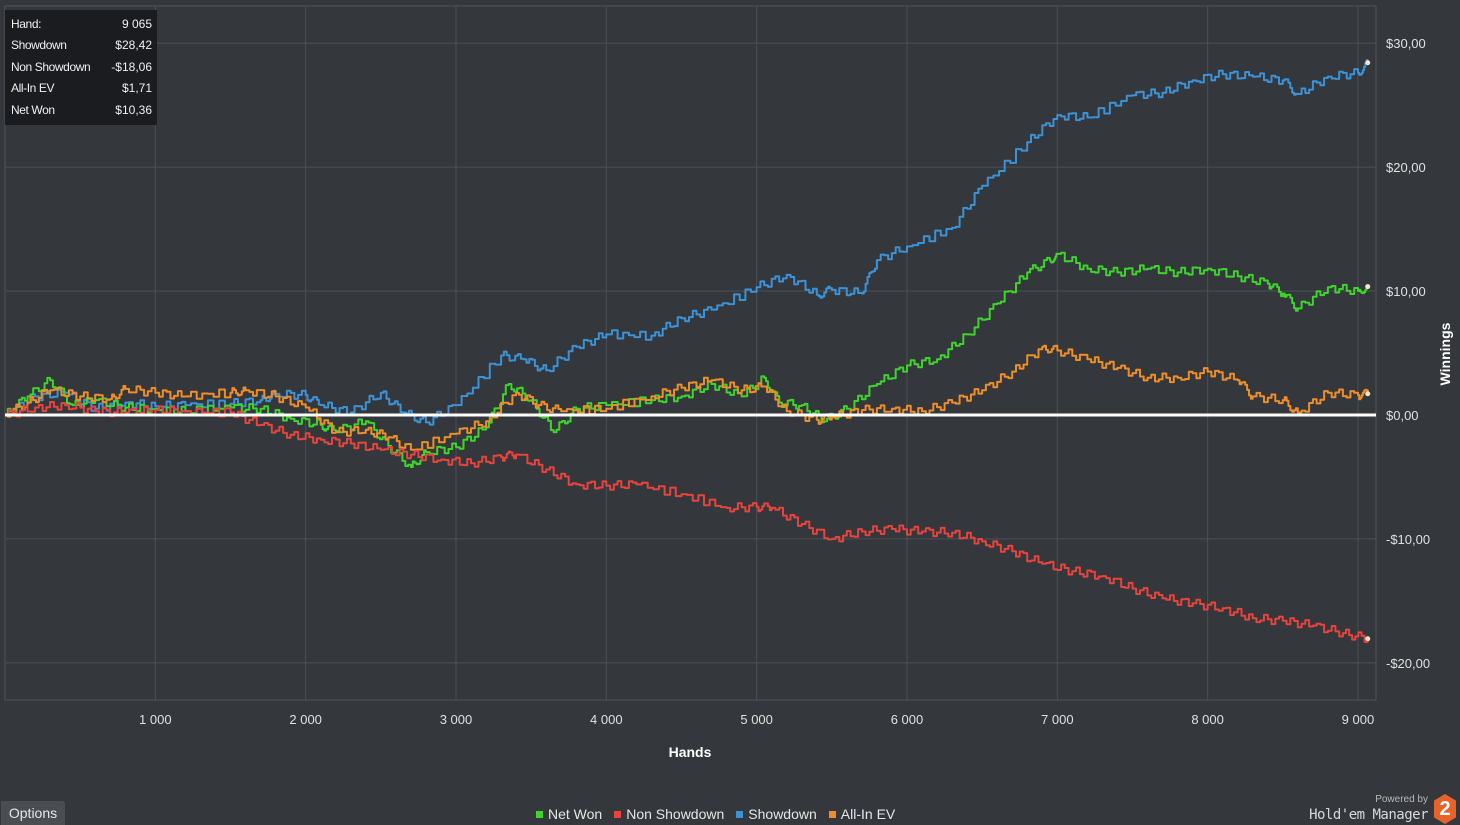 The image size is (1460, 825). Describe the element at coordinates (1406, 291) in the screenshot. I see `y-tick-label: $10,00` at that location.